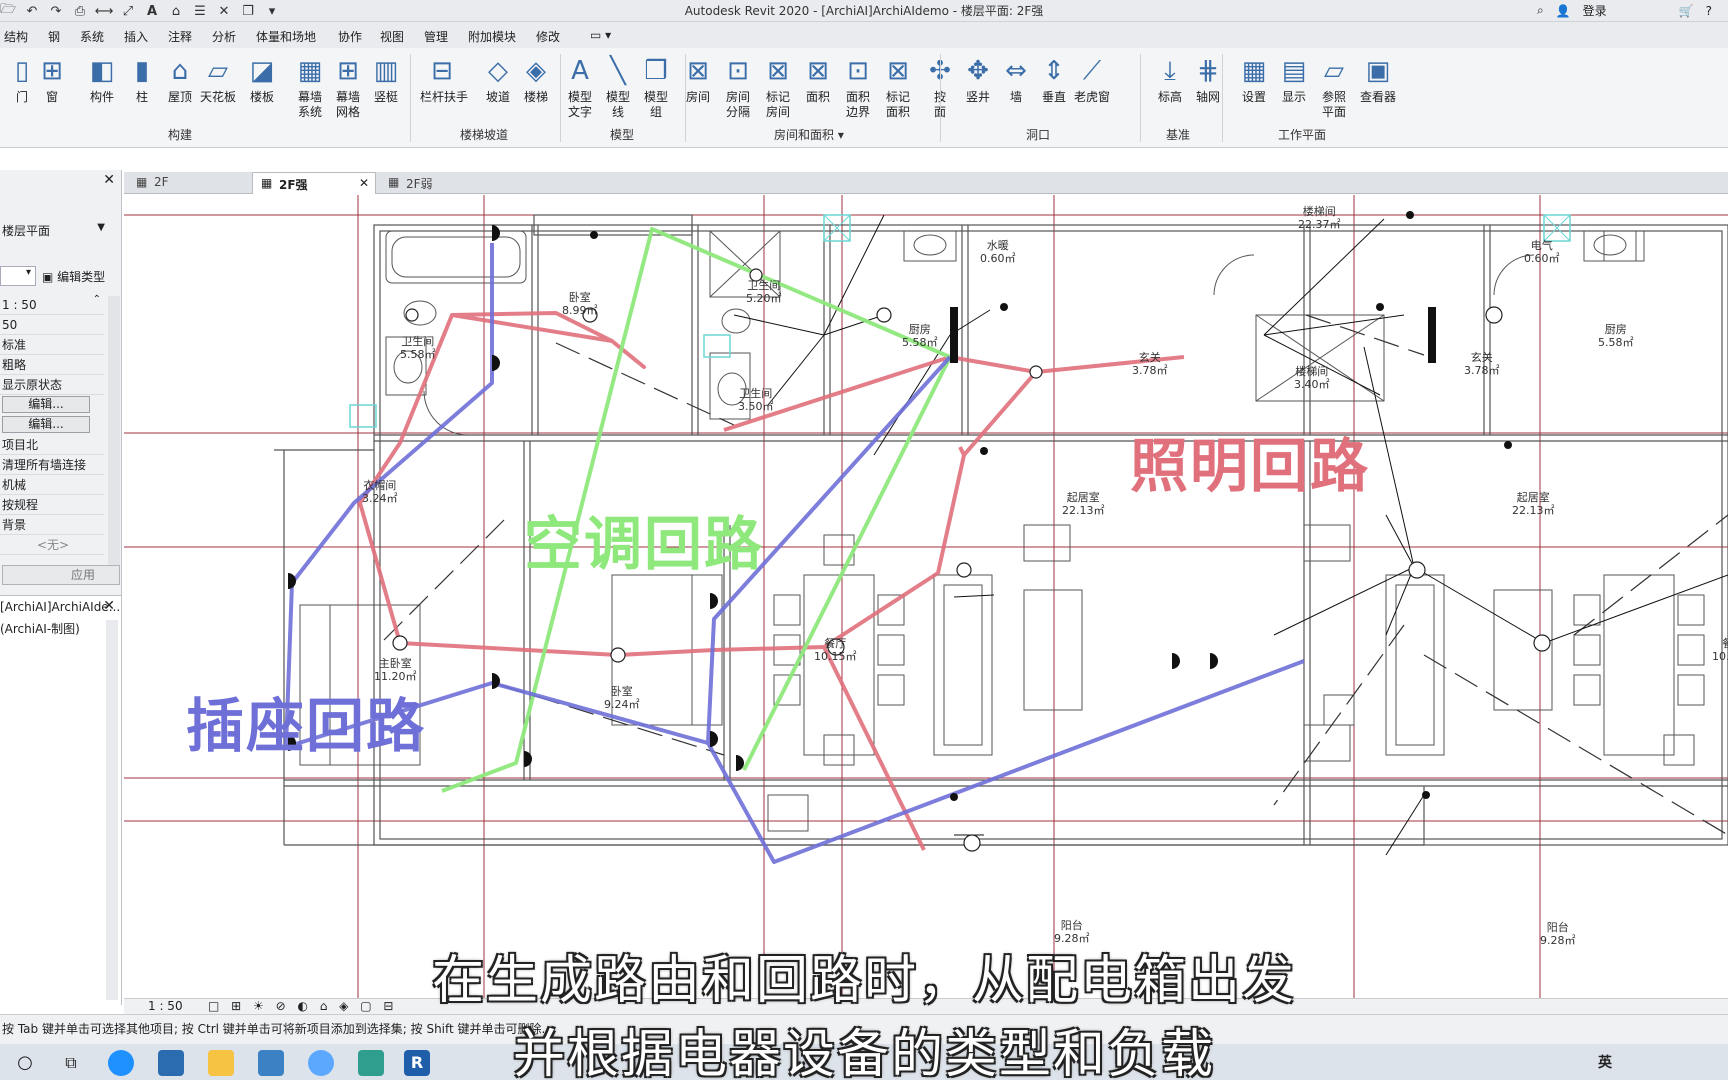  Describe the element at coordinates (52, 445) in the screenshot. I see `property-row: 项目北` at that location.